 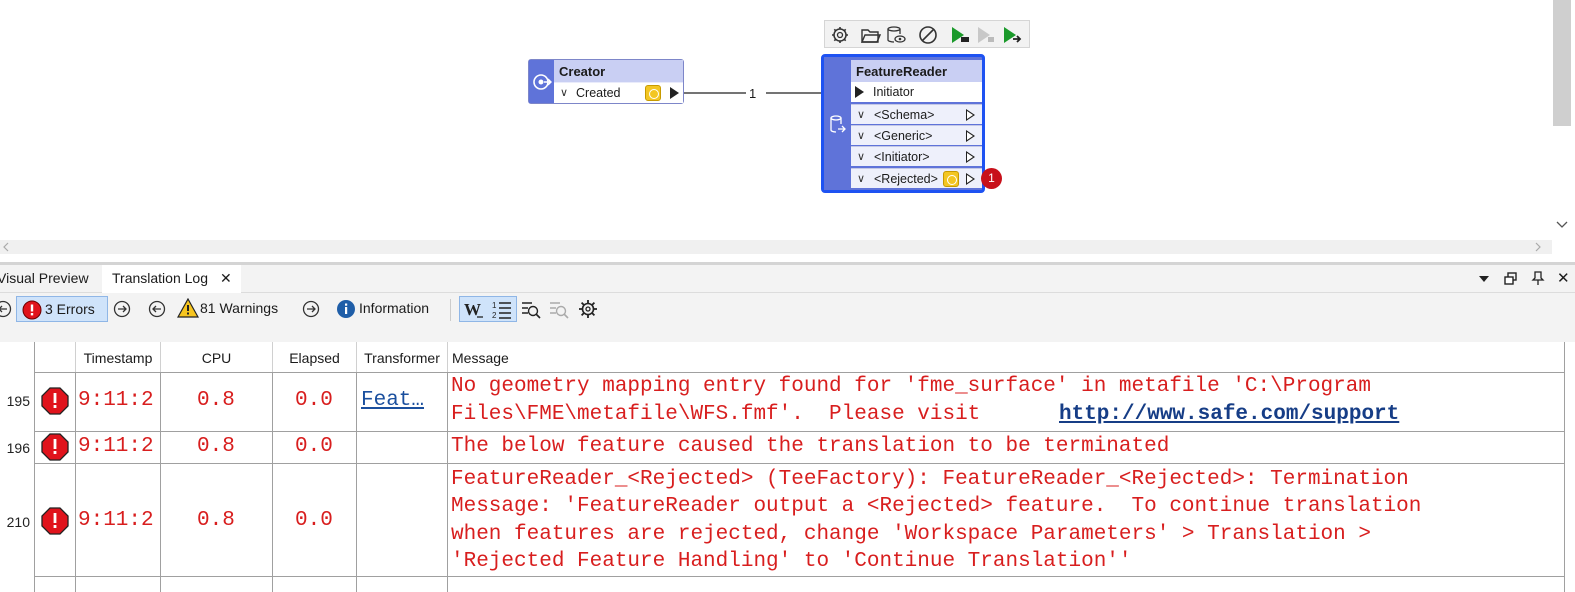 I want to click on input-port-icon, so click(x=859, y=92).